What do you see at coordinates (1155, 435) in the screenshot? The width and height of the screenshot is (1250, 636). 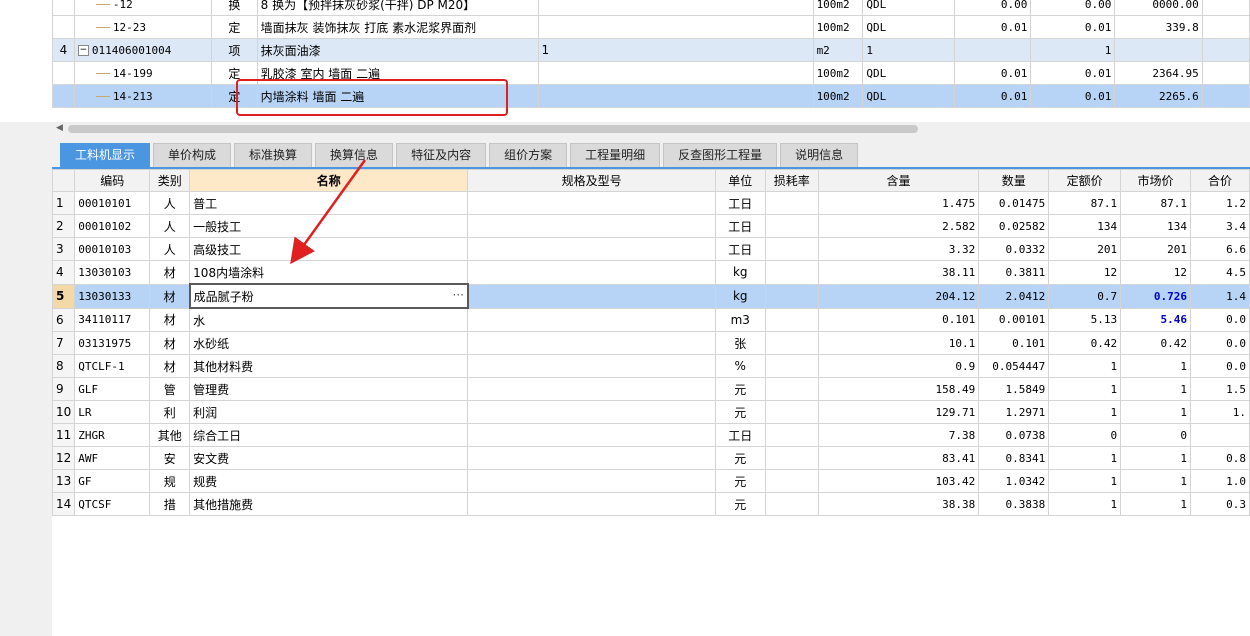 I see `market-price: 0` at bounding box center [1155, 435].